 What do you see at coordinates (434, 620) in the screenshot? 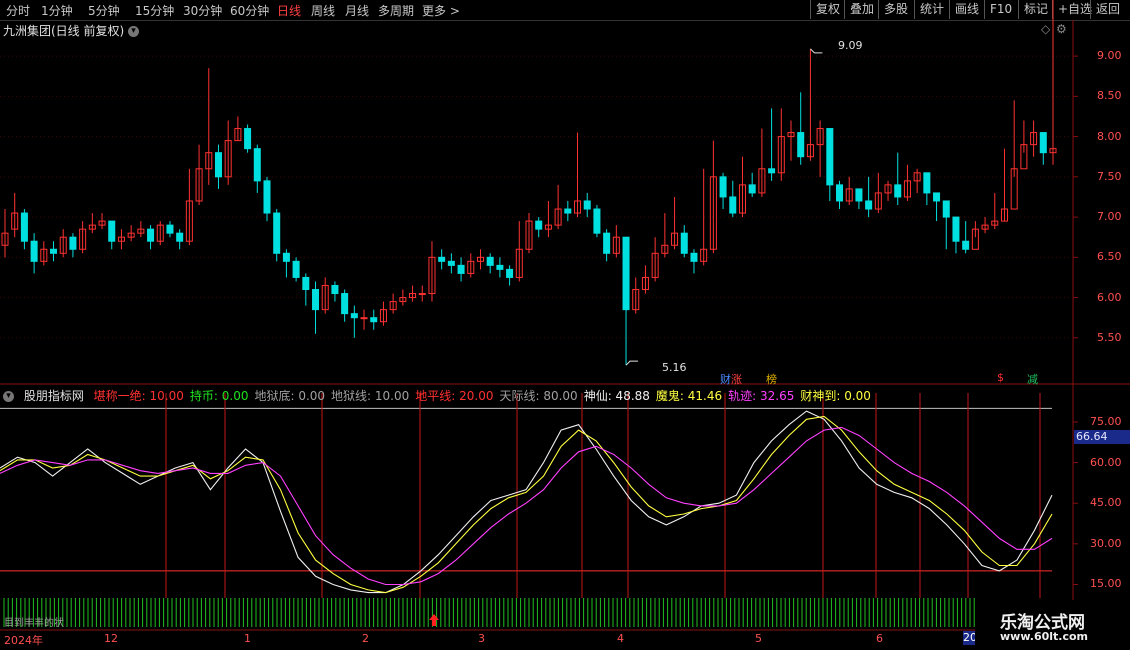
I see `buy-arrow-icon` at bounding box center [434, 620].